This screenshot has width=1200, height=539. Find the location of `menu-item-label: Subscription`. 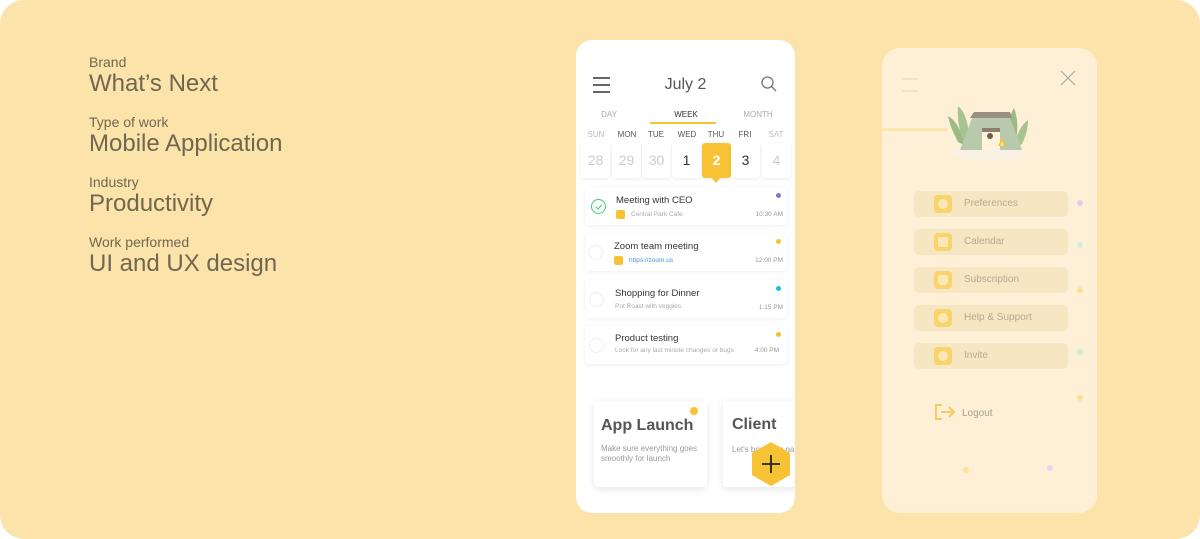

menu-item-label: Subscription is located at coordinates (992, 279).